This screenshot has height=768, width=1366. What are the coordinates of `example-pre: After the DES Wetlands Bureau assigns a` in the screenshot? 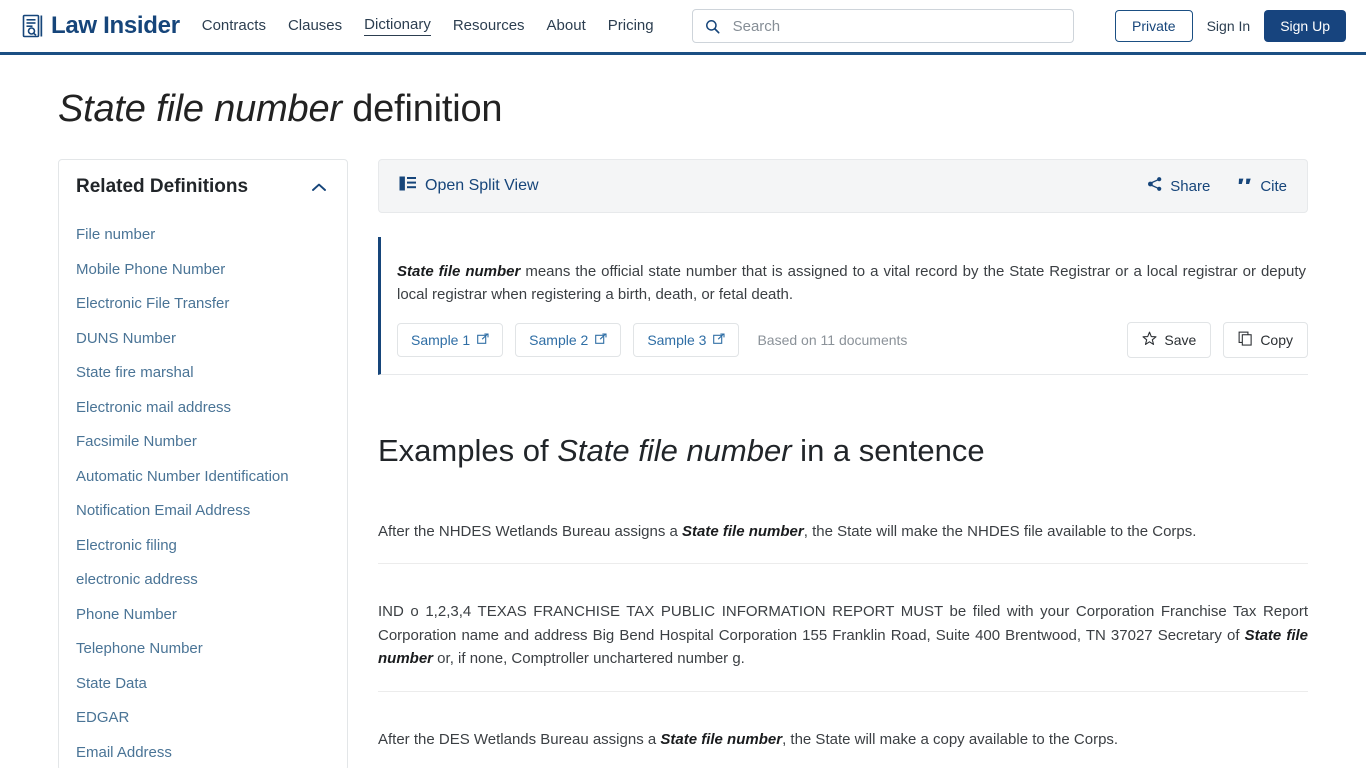 It's located at (519, 739).